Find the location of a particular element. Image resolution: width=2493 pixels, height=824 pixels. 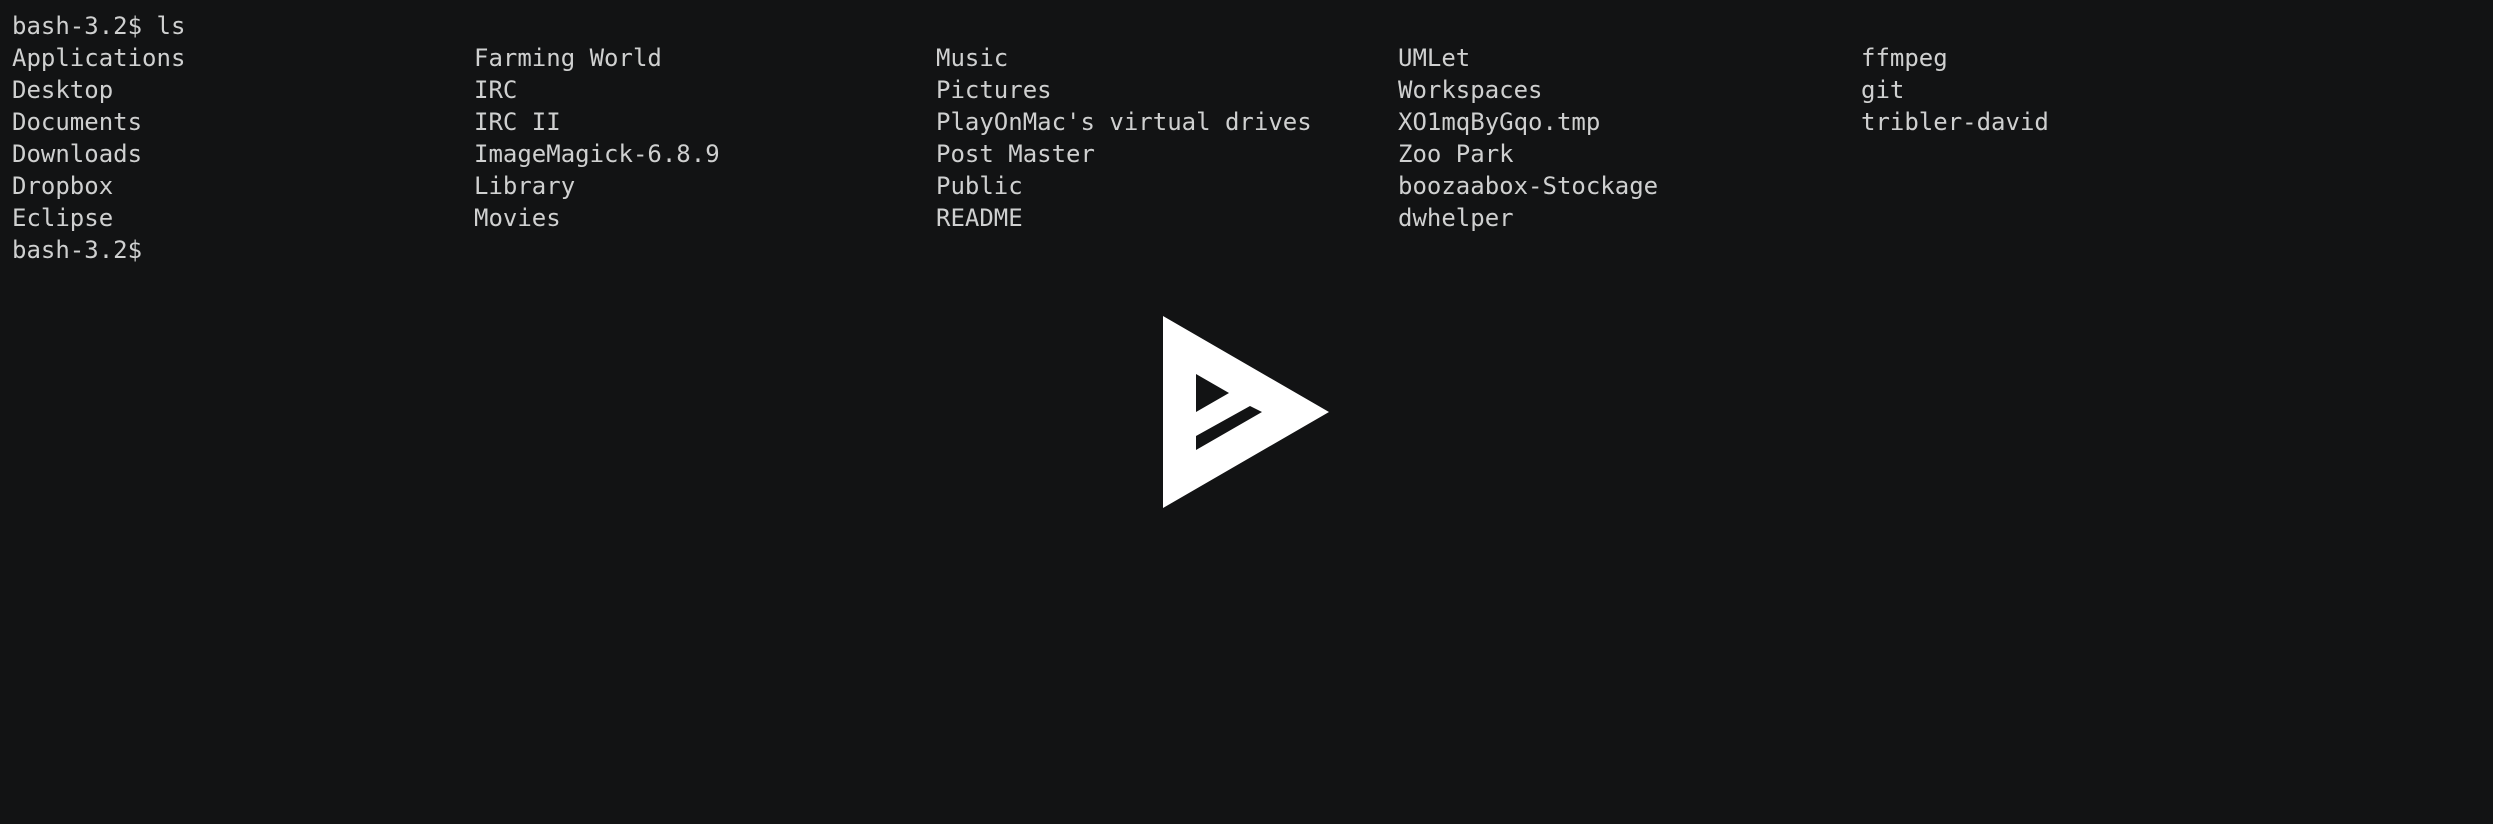

listing-entry: Zoo Park is located at coordinates (1456, 154).